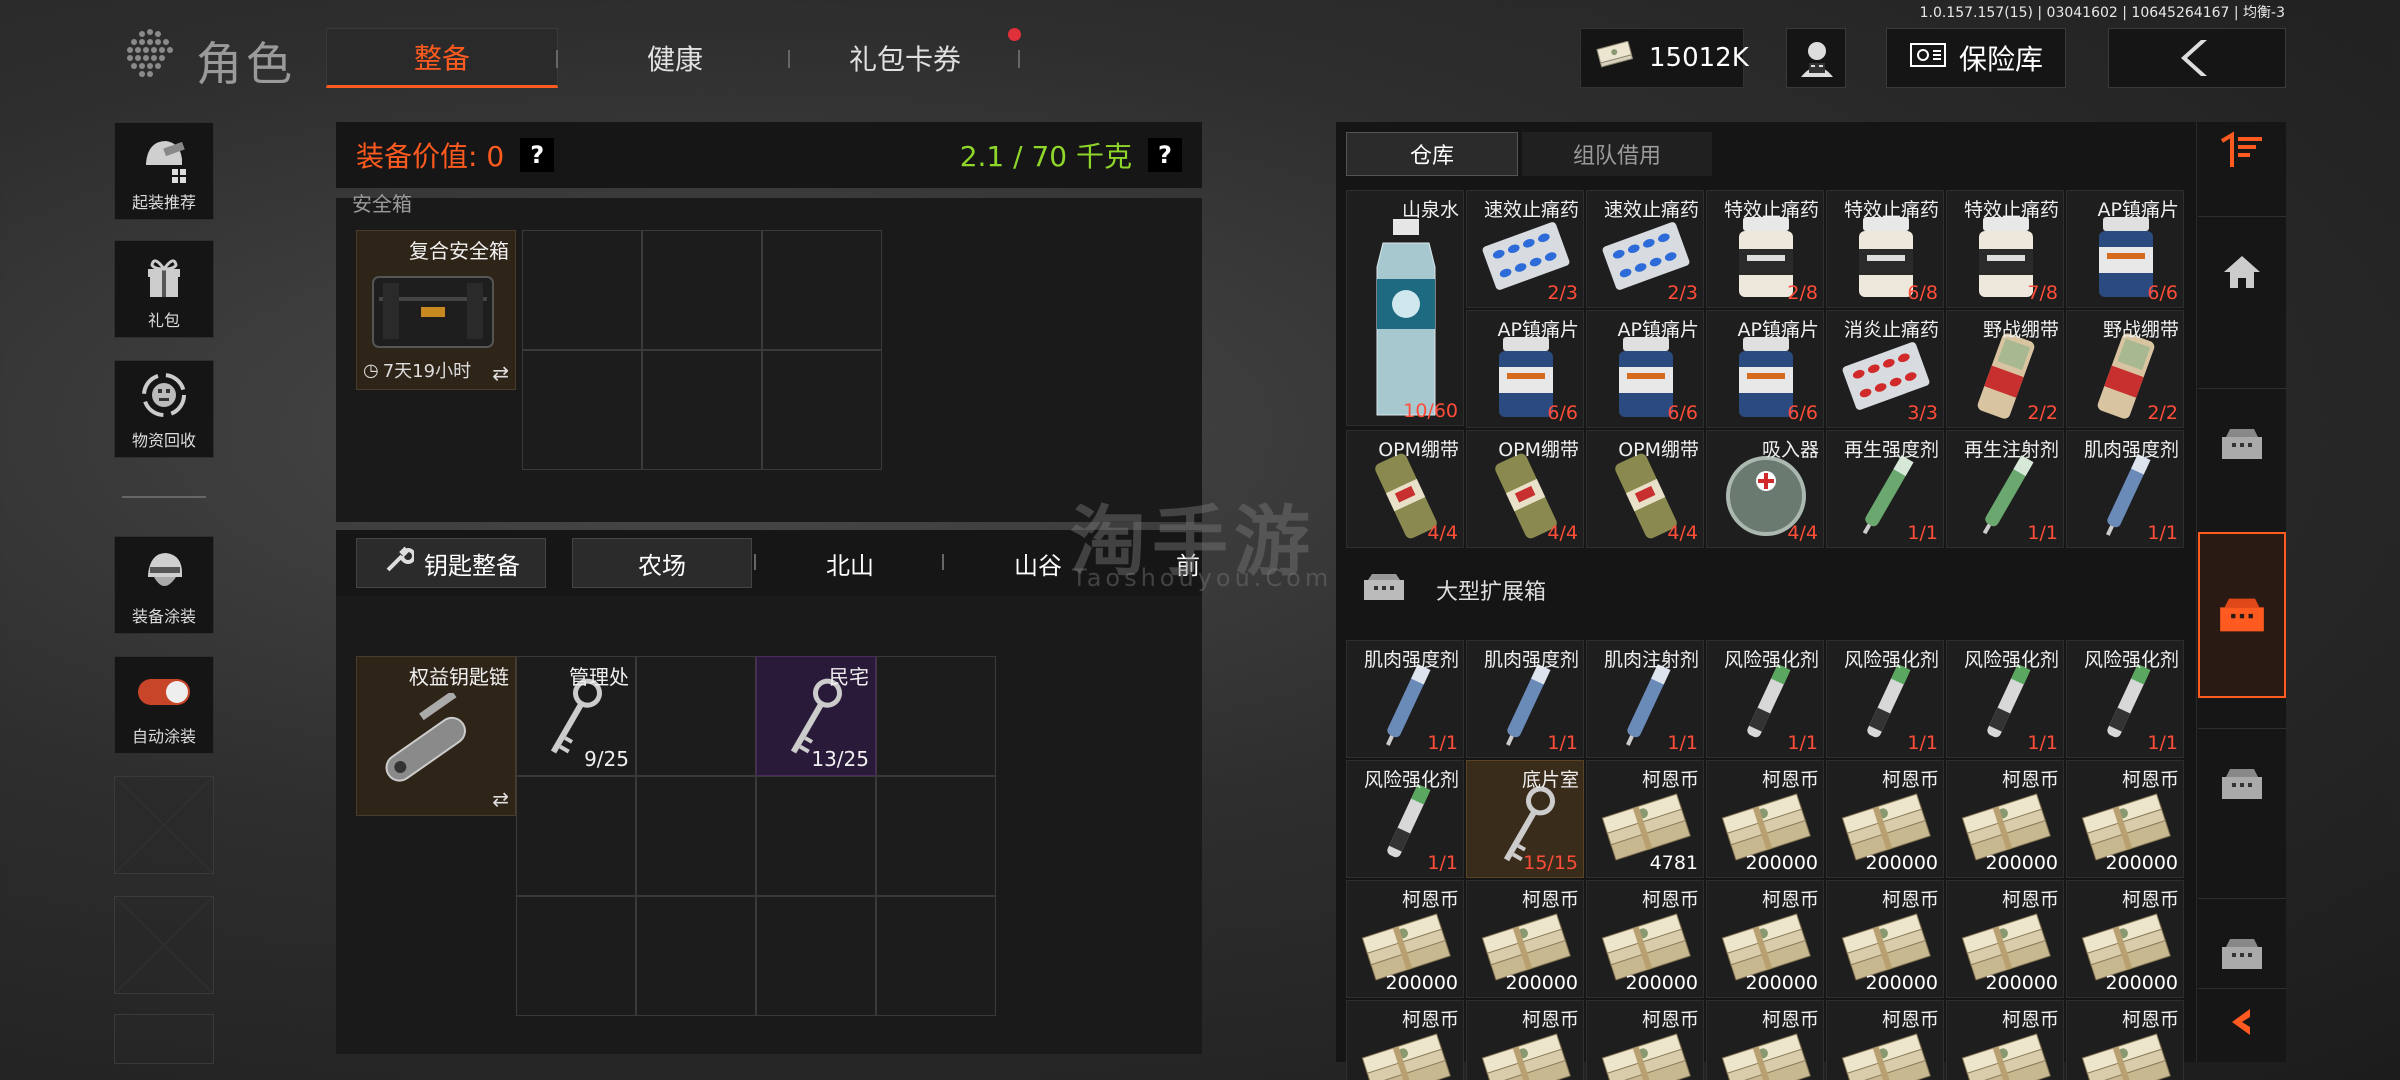 The image size is (2400, 1080). What do you see at coordinates (816, 716) in the screenshot?
I see `key-slot: 民宅 13/25` at bounding box center [816, 716].